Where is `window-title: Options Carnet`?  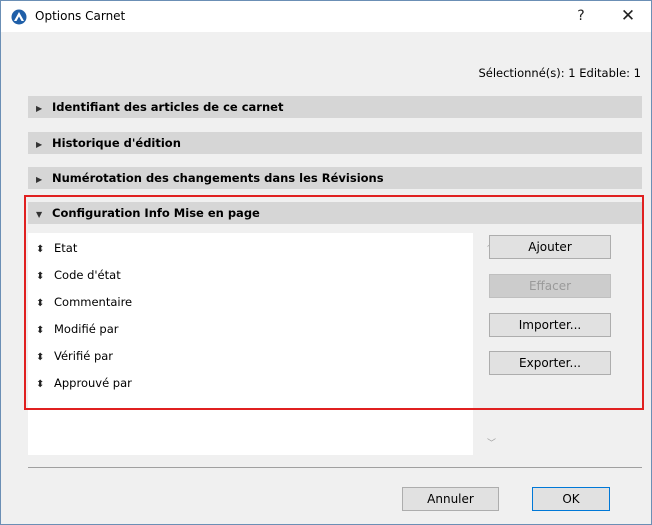
window-title: Options Carnet is located at coordinates (80, 16).